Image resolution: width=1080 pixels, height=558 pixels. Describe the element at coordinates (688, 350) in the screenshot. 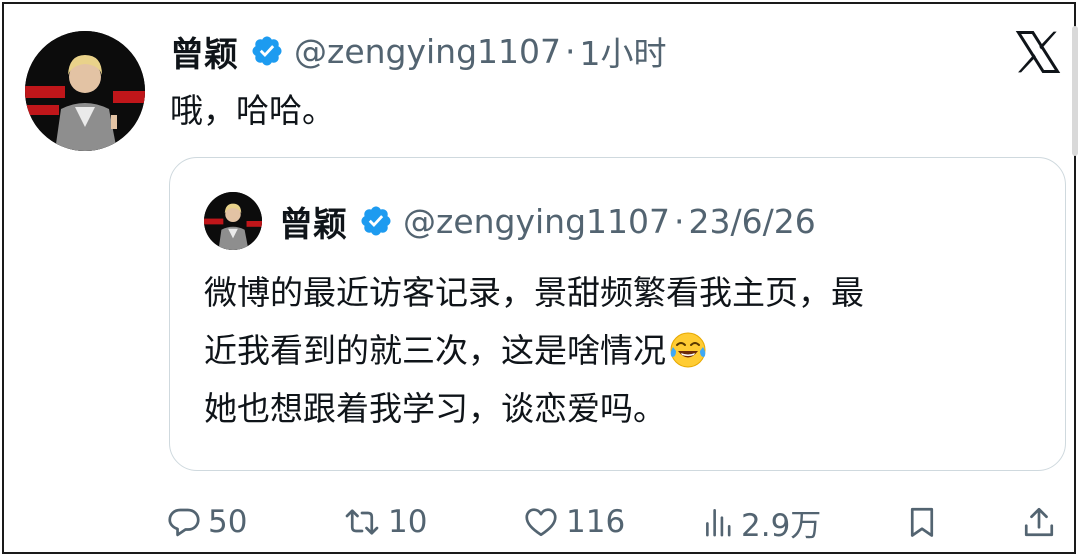

I see `face-with-tears-of-joy-icon` at that location.